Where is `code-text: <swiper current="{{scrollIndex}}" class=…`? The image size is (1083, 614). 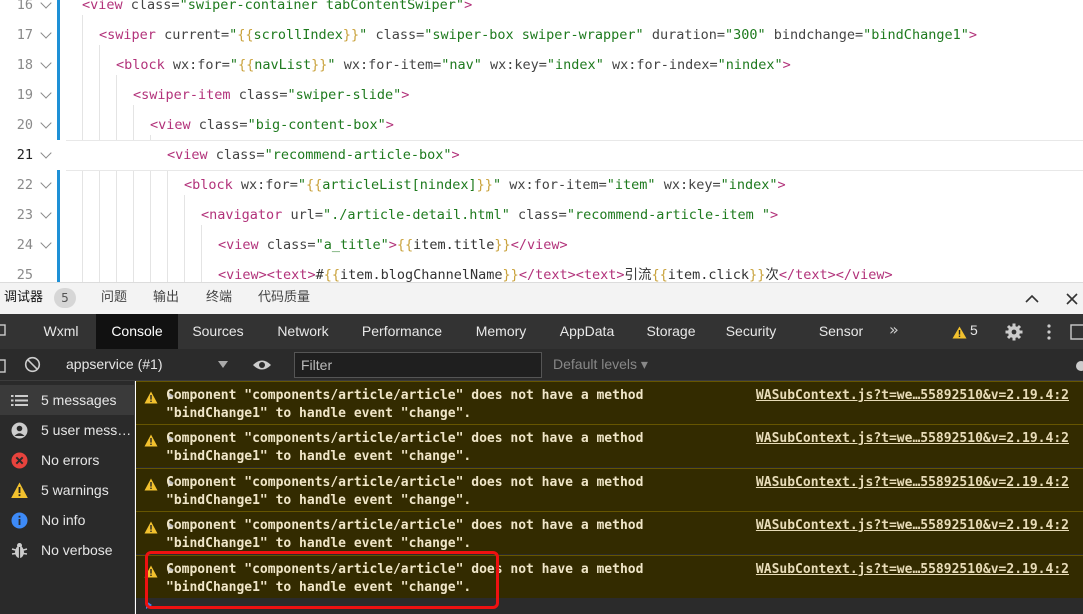
code-text: <swiper current="{{scrollIndex}}" class=… is located at coordinates (538, 35).